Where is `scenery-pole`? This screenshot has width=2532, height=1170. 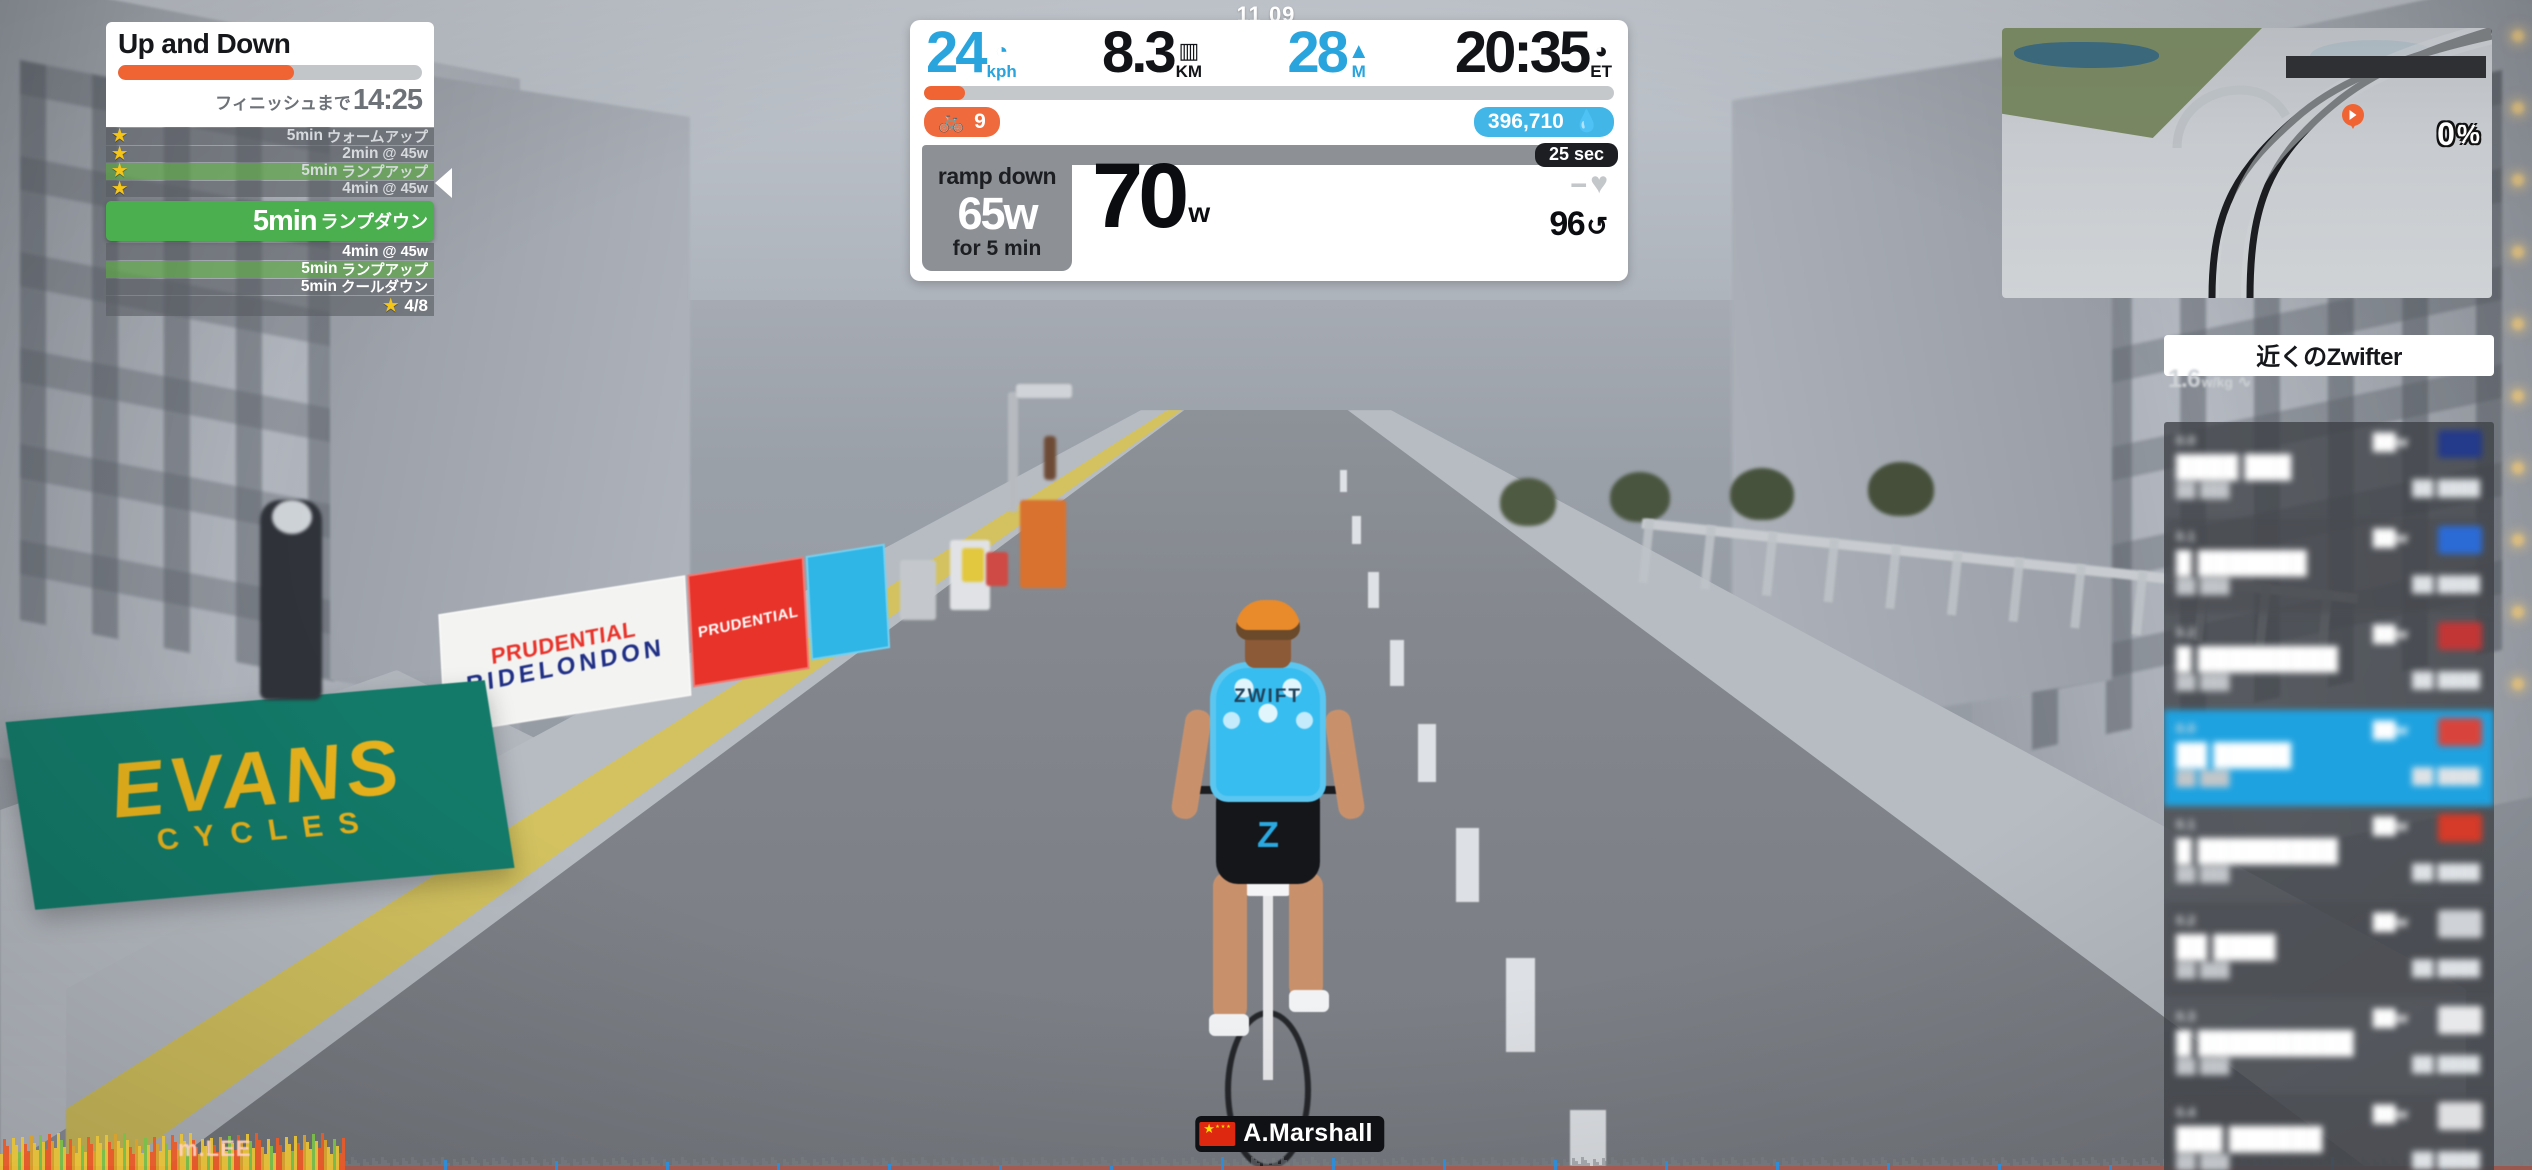
scenery-pole is located at coordinates (1013, 452).